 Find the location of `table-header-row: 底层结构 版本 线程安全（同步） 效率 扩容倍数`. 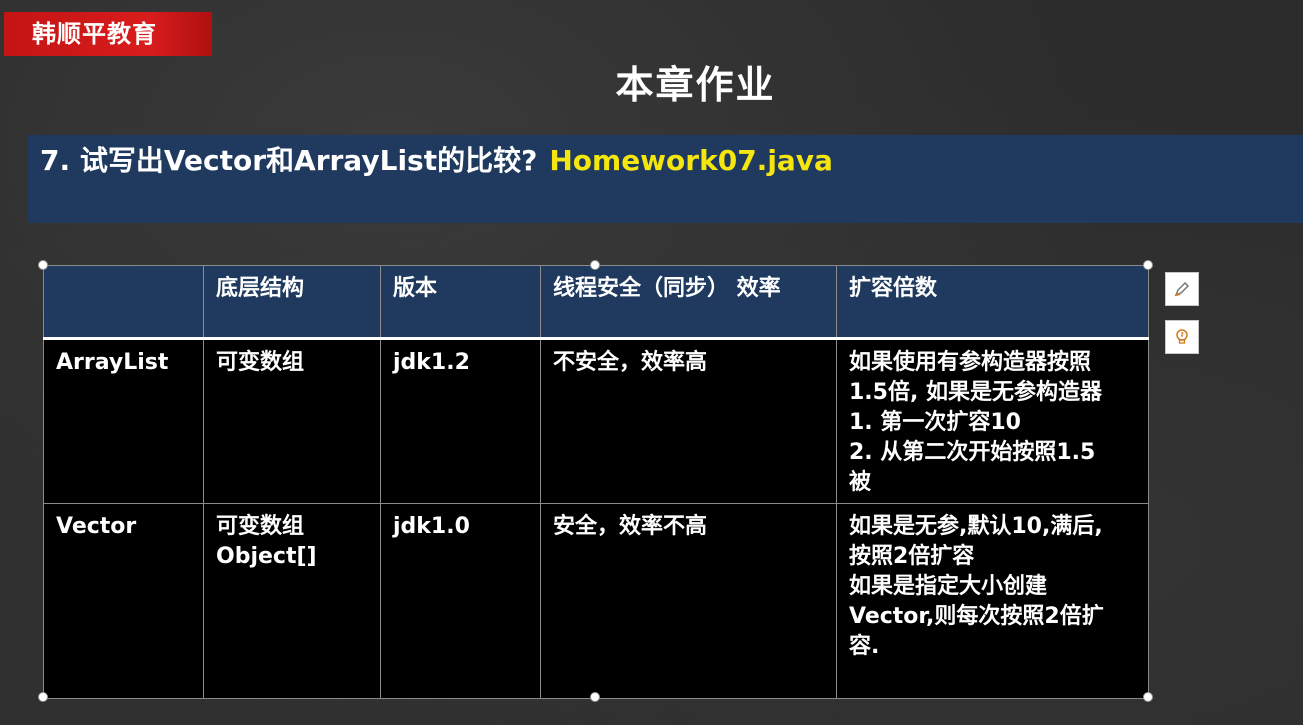

table-header-row: 底层结构 版本 线程安全（同步） 效率 扩容倍数 is located at coordinates (596, 302).